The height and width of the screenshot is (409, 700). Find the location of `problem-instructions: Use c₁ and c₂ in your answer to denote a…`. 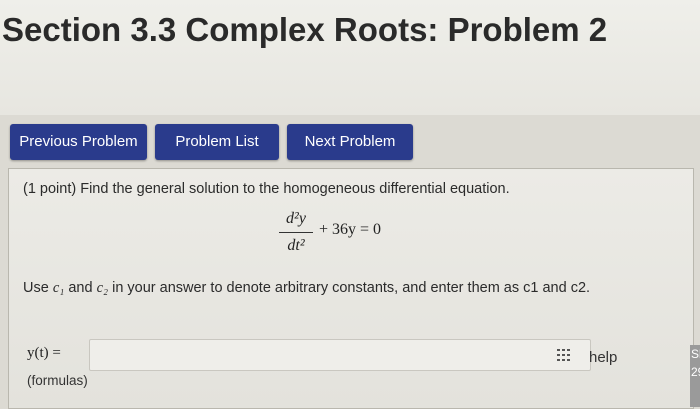

problem-instructions: Use c₁ and c₂ in your answer to denote a… is located at coordinates (348, 288).